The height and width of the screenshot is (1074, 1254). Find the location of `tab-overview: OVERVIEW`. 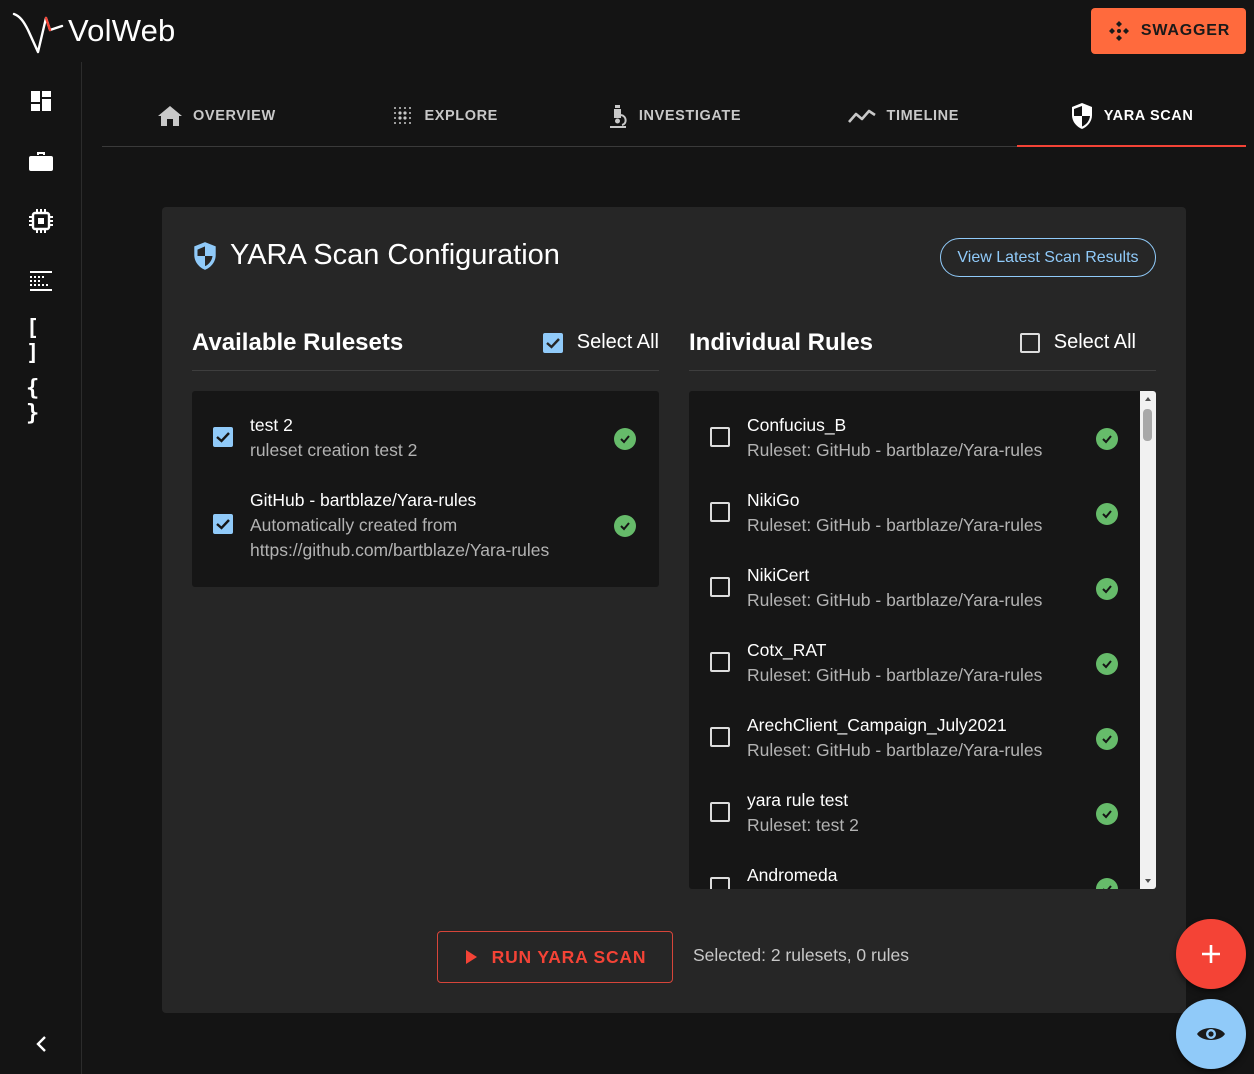

tab-overview: OVERVIEW is located at coordinates (216, 116).